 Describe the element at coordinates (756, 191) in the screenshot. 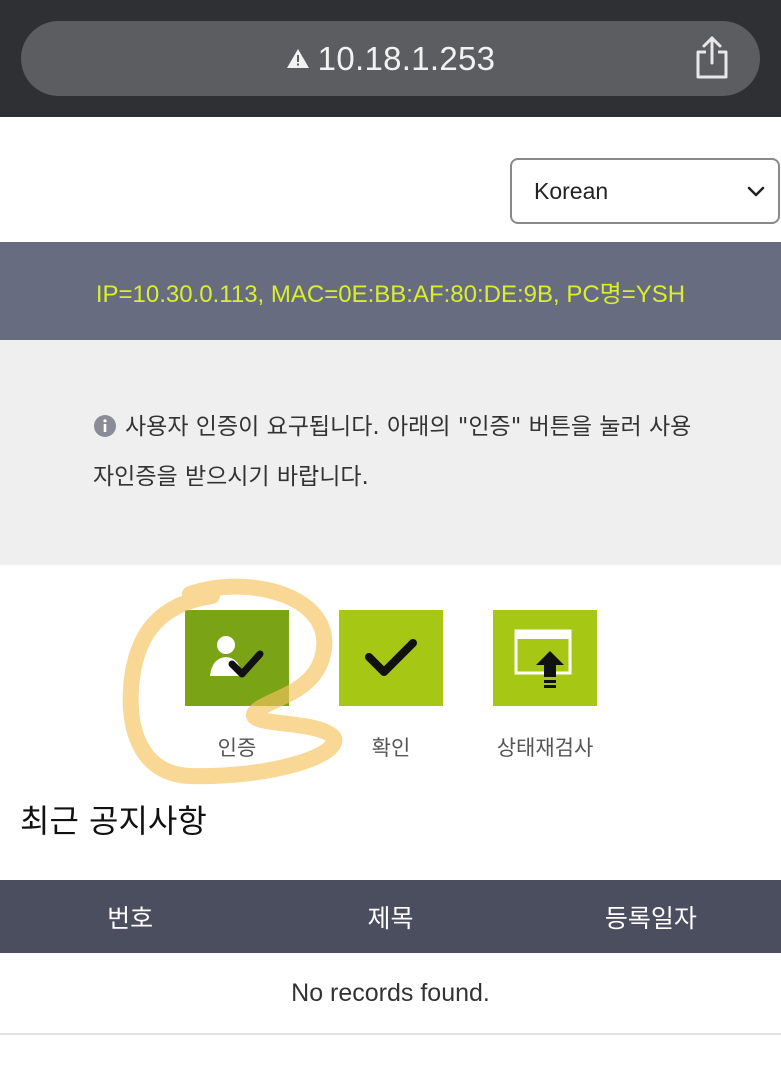

I see `chevron-down-icon` at that location.